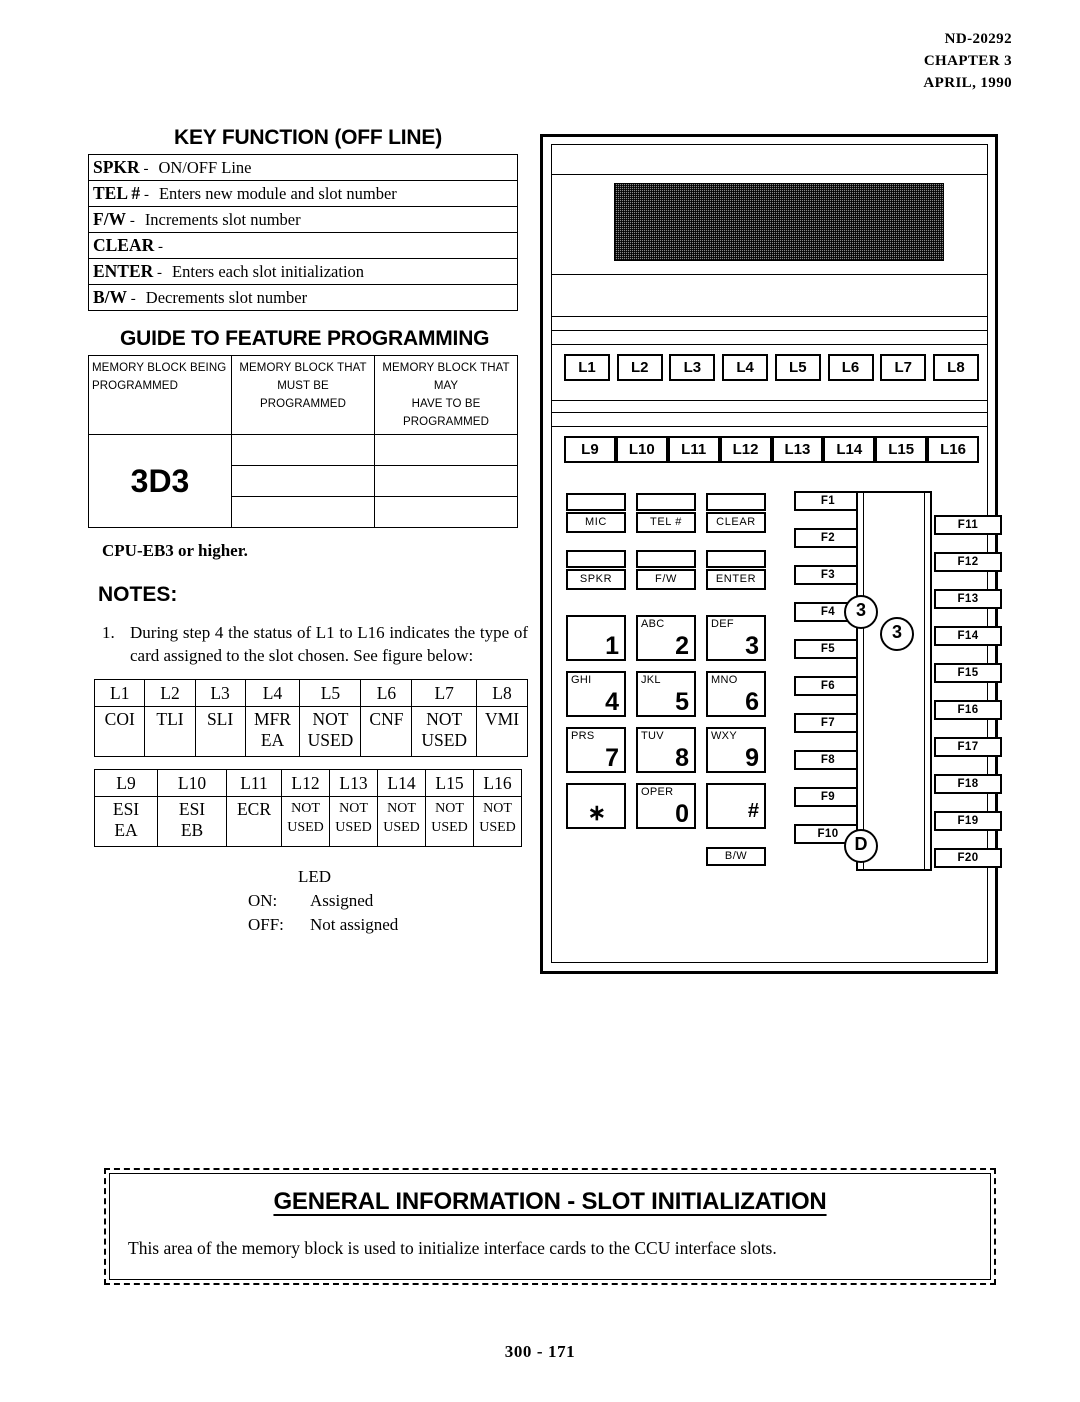 The image size is (1080, 1402). I want to click on f-key-f8: F8, so click(828, 760).